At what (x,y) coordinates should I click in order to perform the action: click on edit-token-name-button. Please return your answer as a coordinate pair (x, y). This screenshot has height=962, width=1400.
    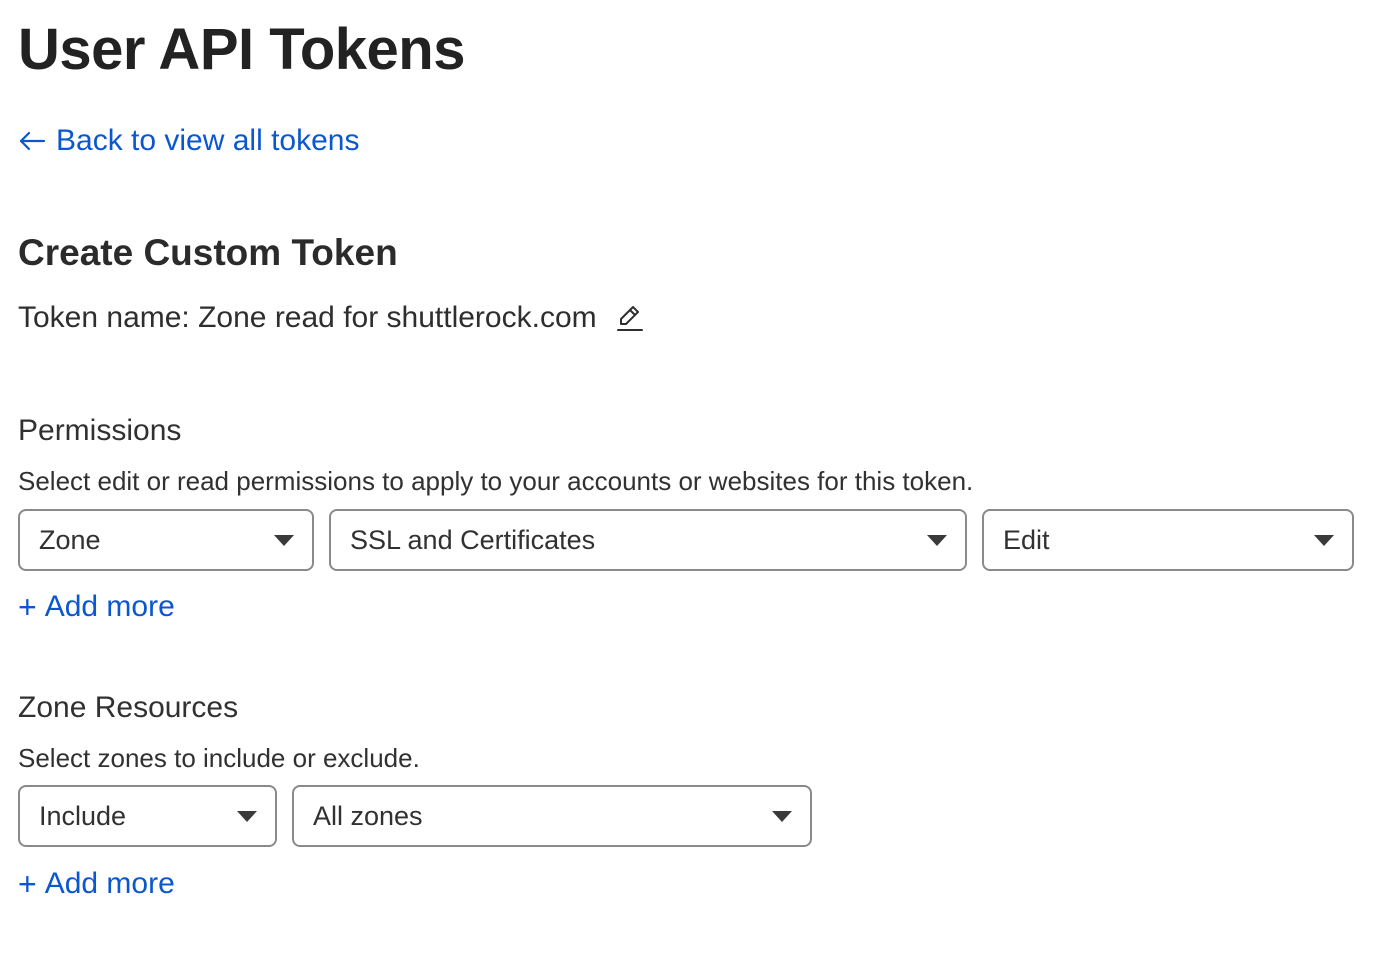
    Looking at the image, I should click on (630, 318).